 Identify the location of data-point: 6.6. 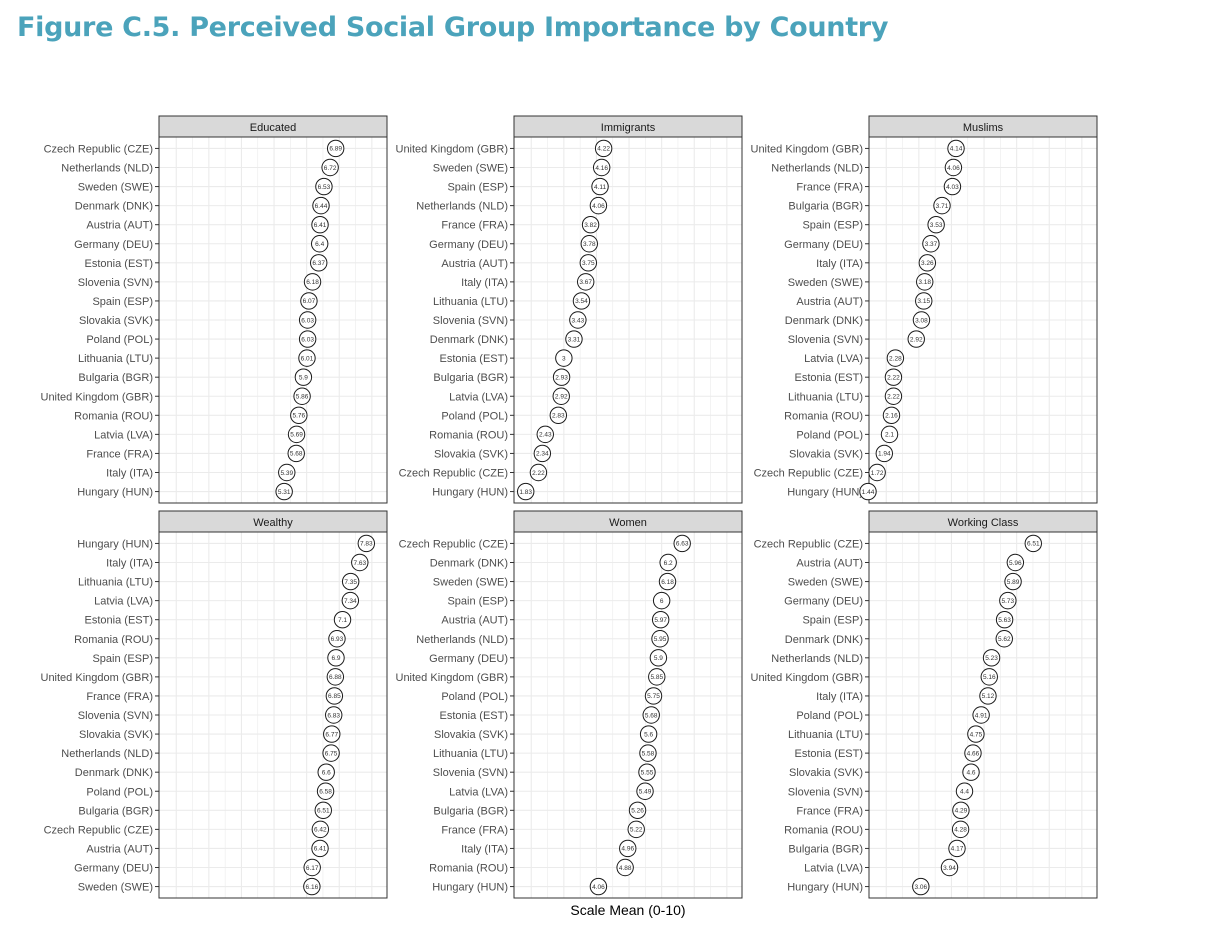
(326, 772).